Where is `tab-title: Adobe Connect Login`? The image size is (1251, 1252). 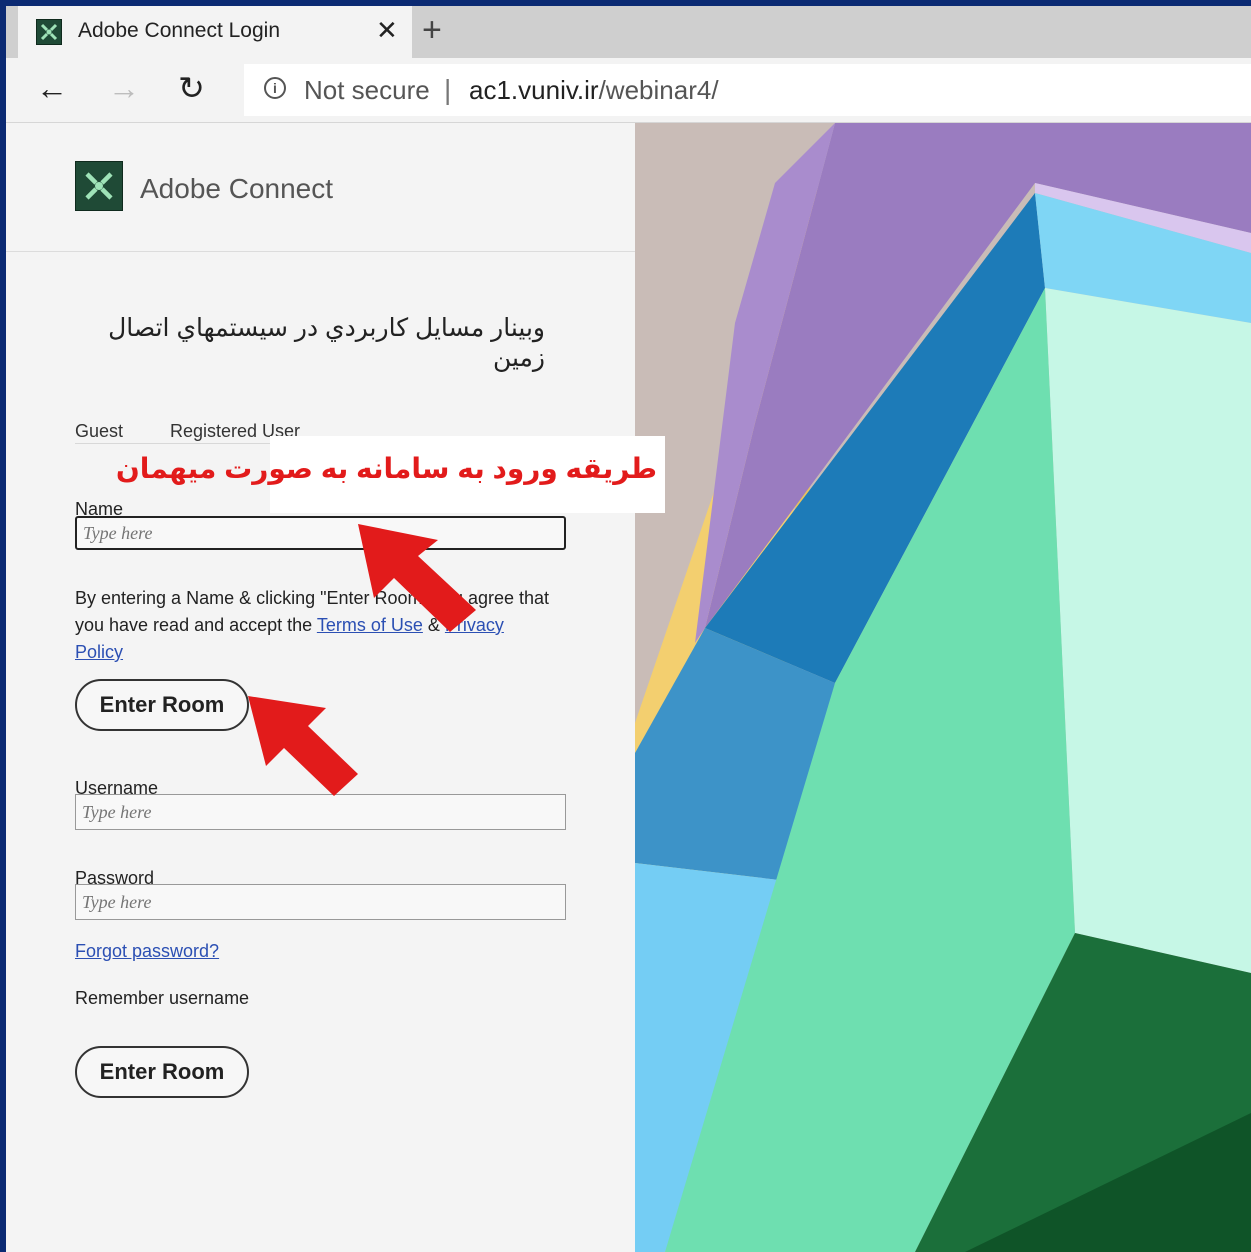 tab-title: Adobe Connect Login is located at coordinates (179, 30).